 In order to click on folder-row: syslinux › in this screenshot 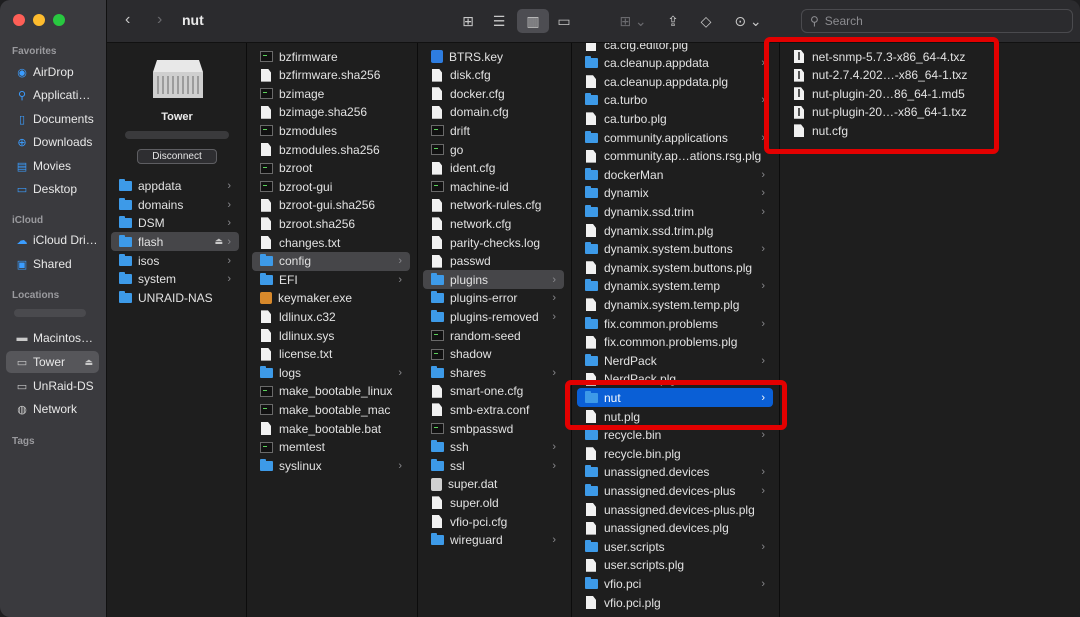, I will do `click(331, 465)`.